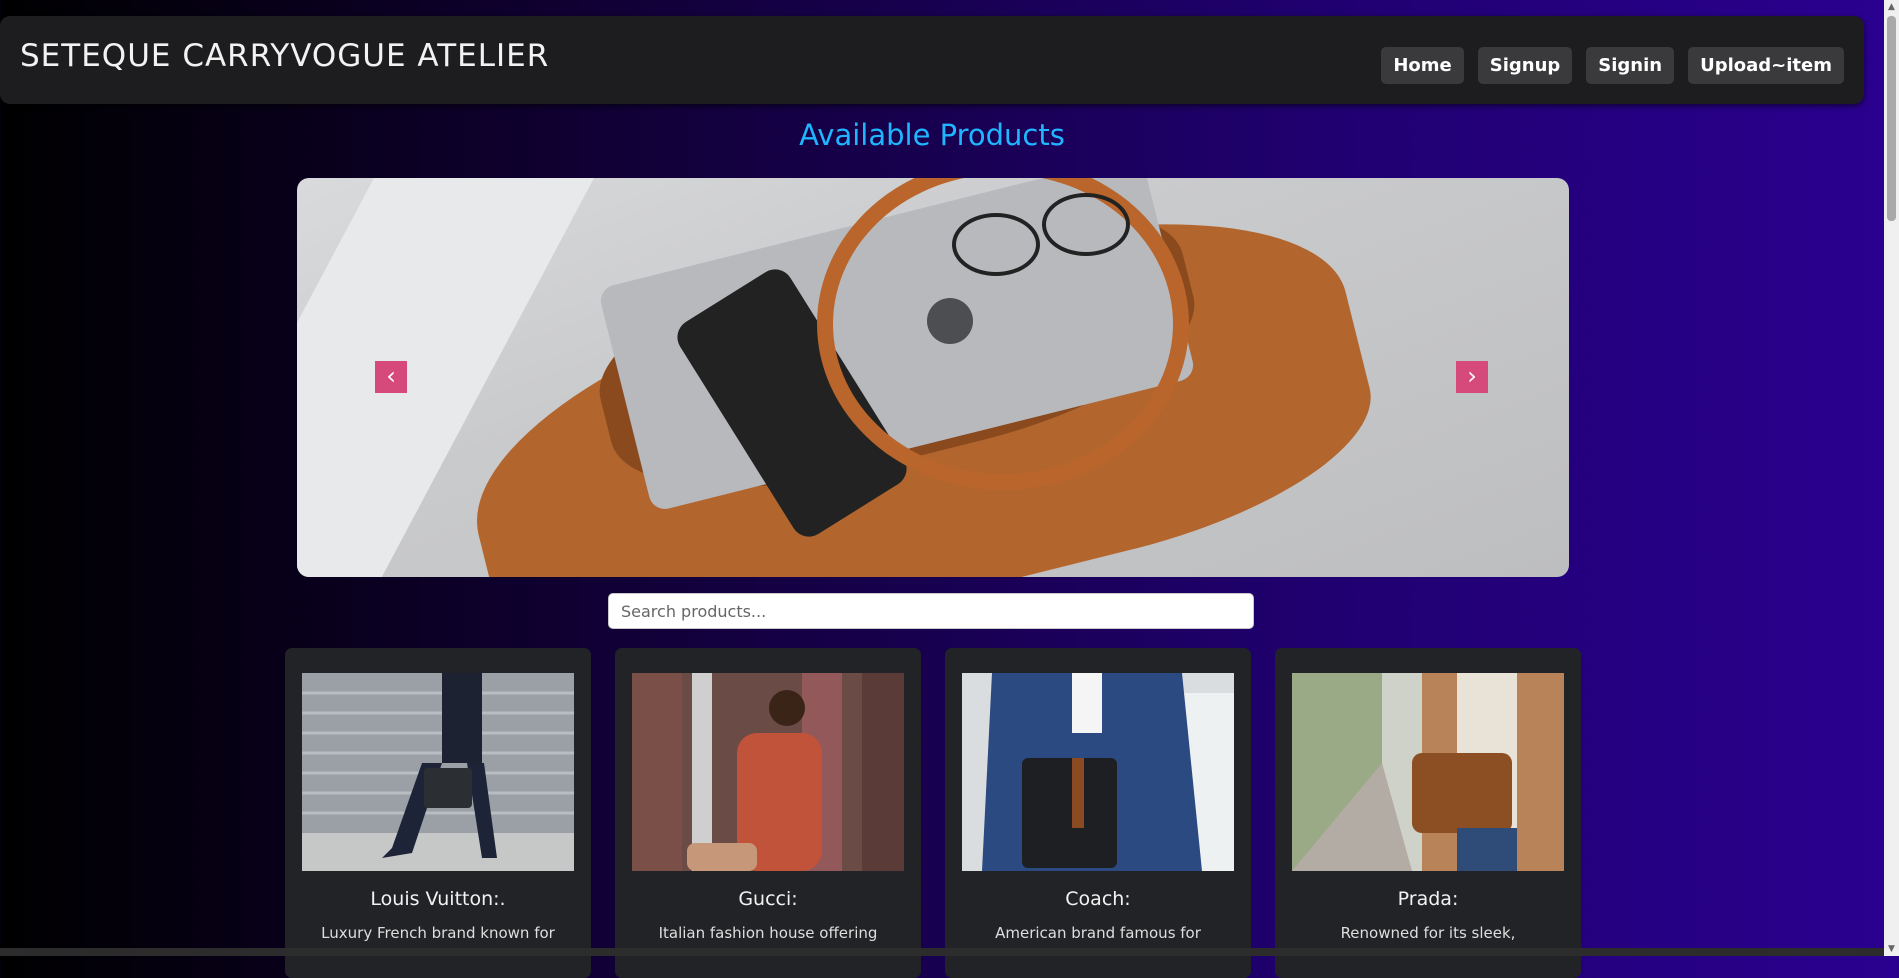 The width and height of the screenshot is (1899, 978). I want to click on product-name: Louis Vuitton:., so click(438, 899).